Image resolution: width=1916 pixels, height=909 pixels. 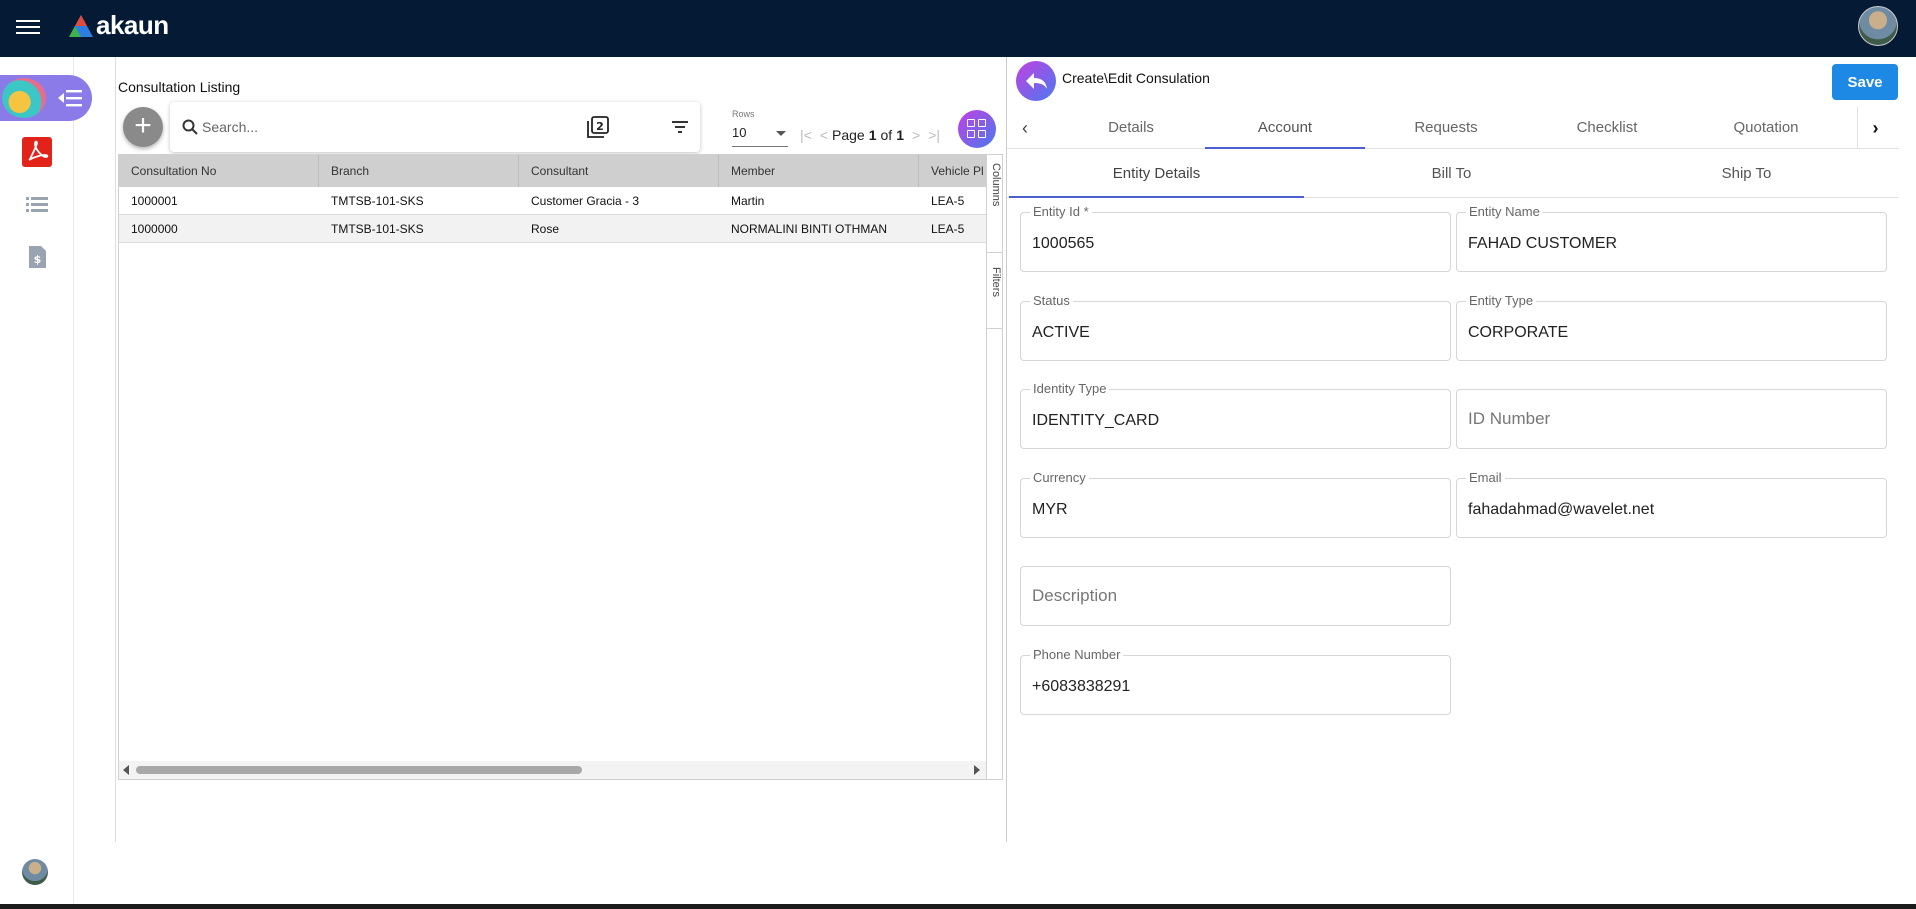 I want to click on top-bar: akaun, so click(x=958, y=28).